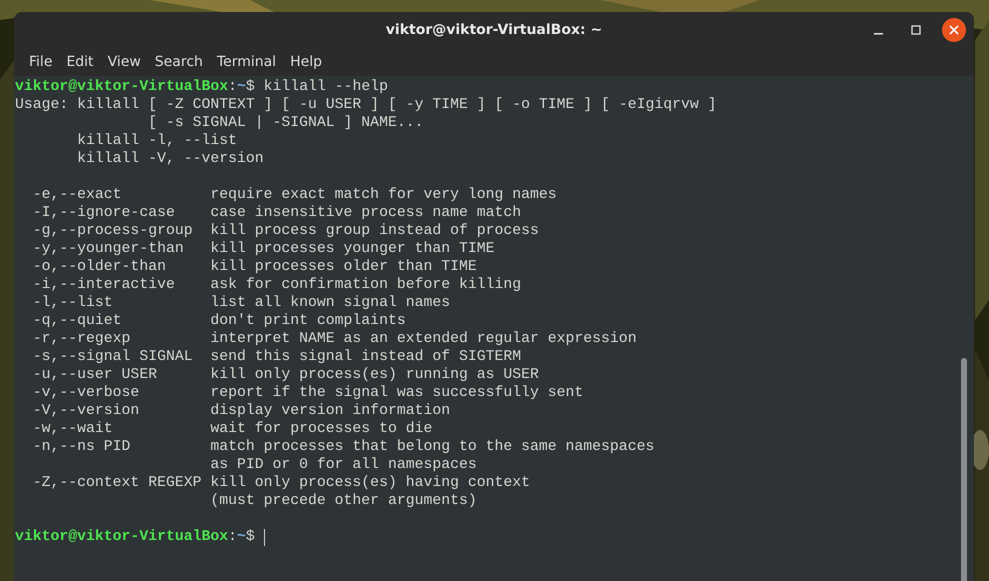  I want to click on command-text: killall --help, so click(325, 87).